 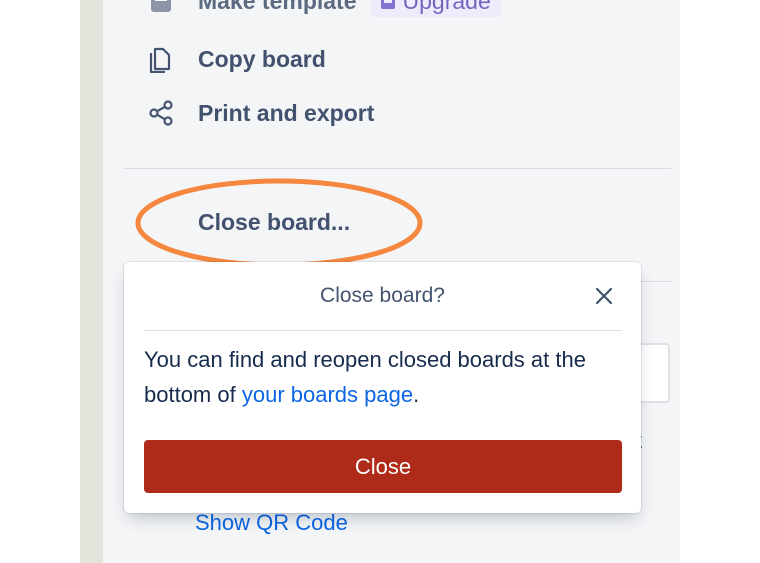 I want to click on your-boards-page-link: your boards page, so click(x=327, y=394).